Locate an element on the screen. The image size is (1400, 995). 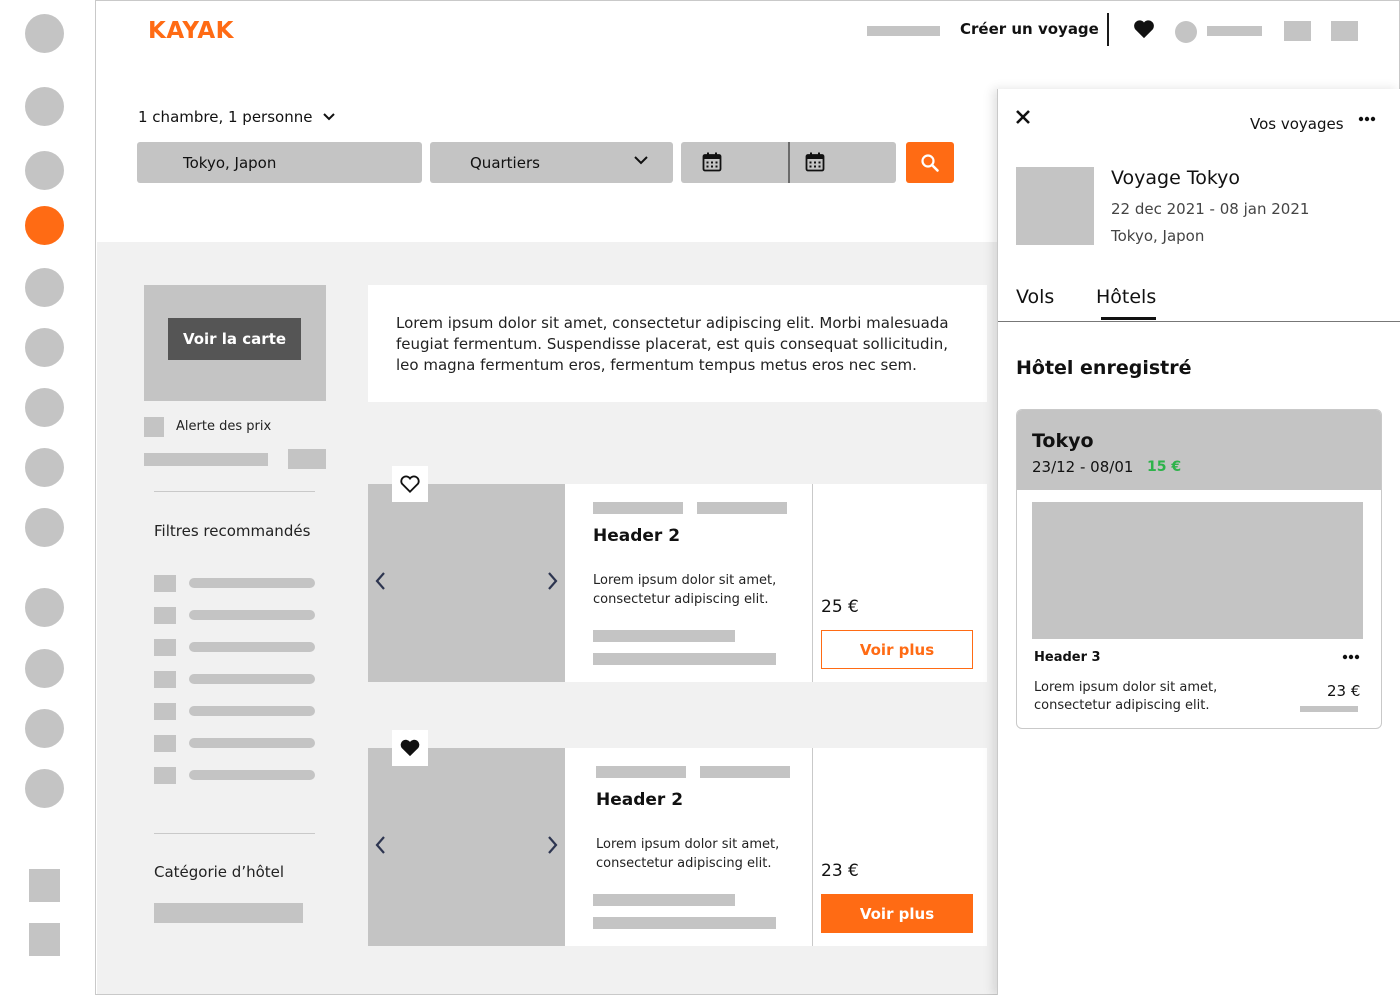
view-map-button: Voir la carte is located at coordinates (234, 339).